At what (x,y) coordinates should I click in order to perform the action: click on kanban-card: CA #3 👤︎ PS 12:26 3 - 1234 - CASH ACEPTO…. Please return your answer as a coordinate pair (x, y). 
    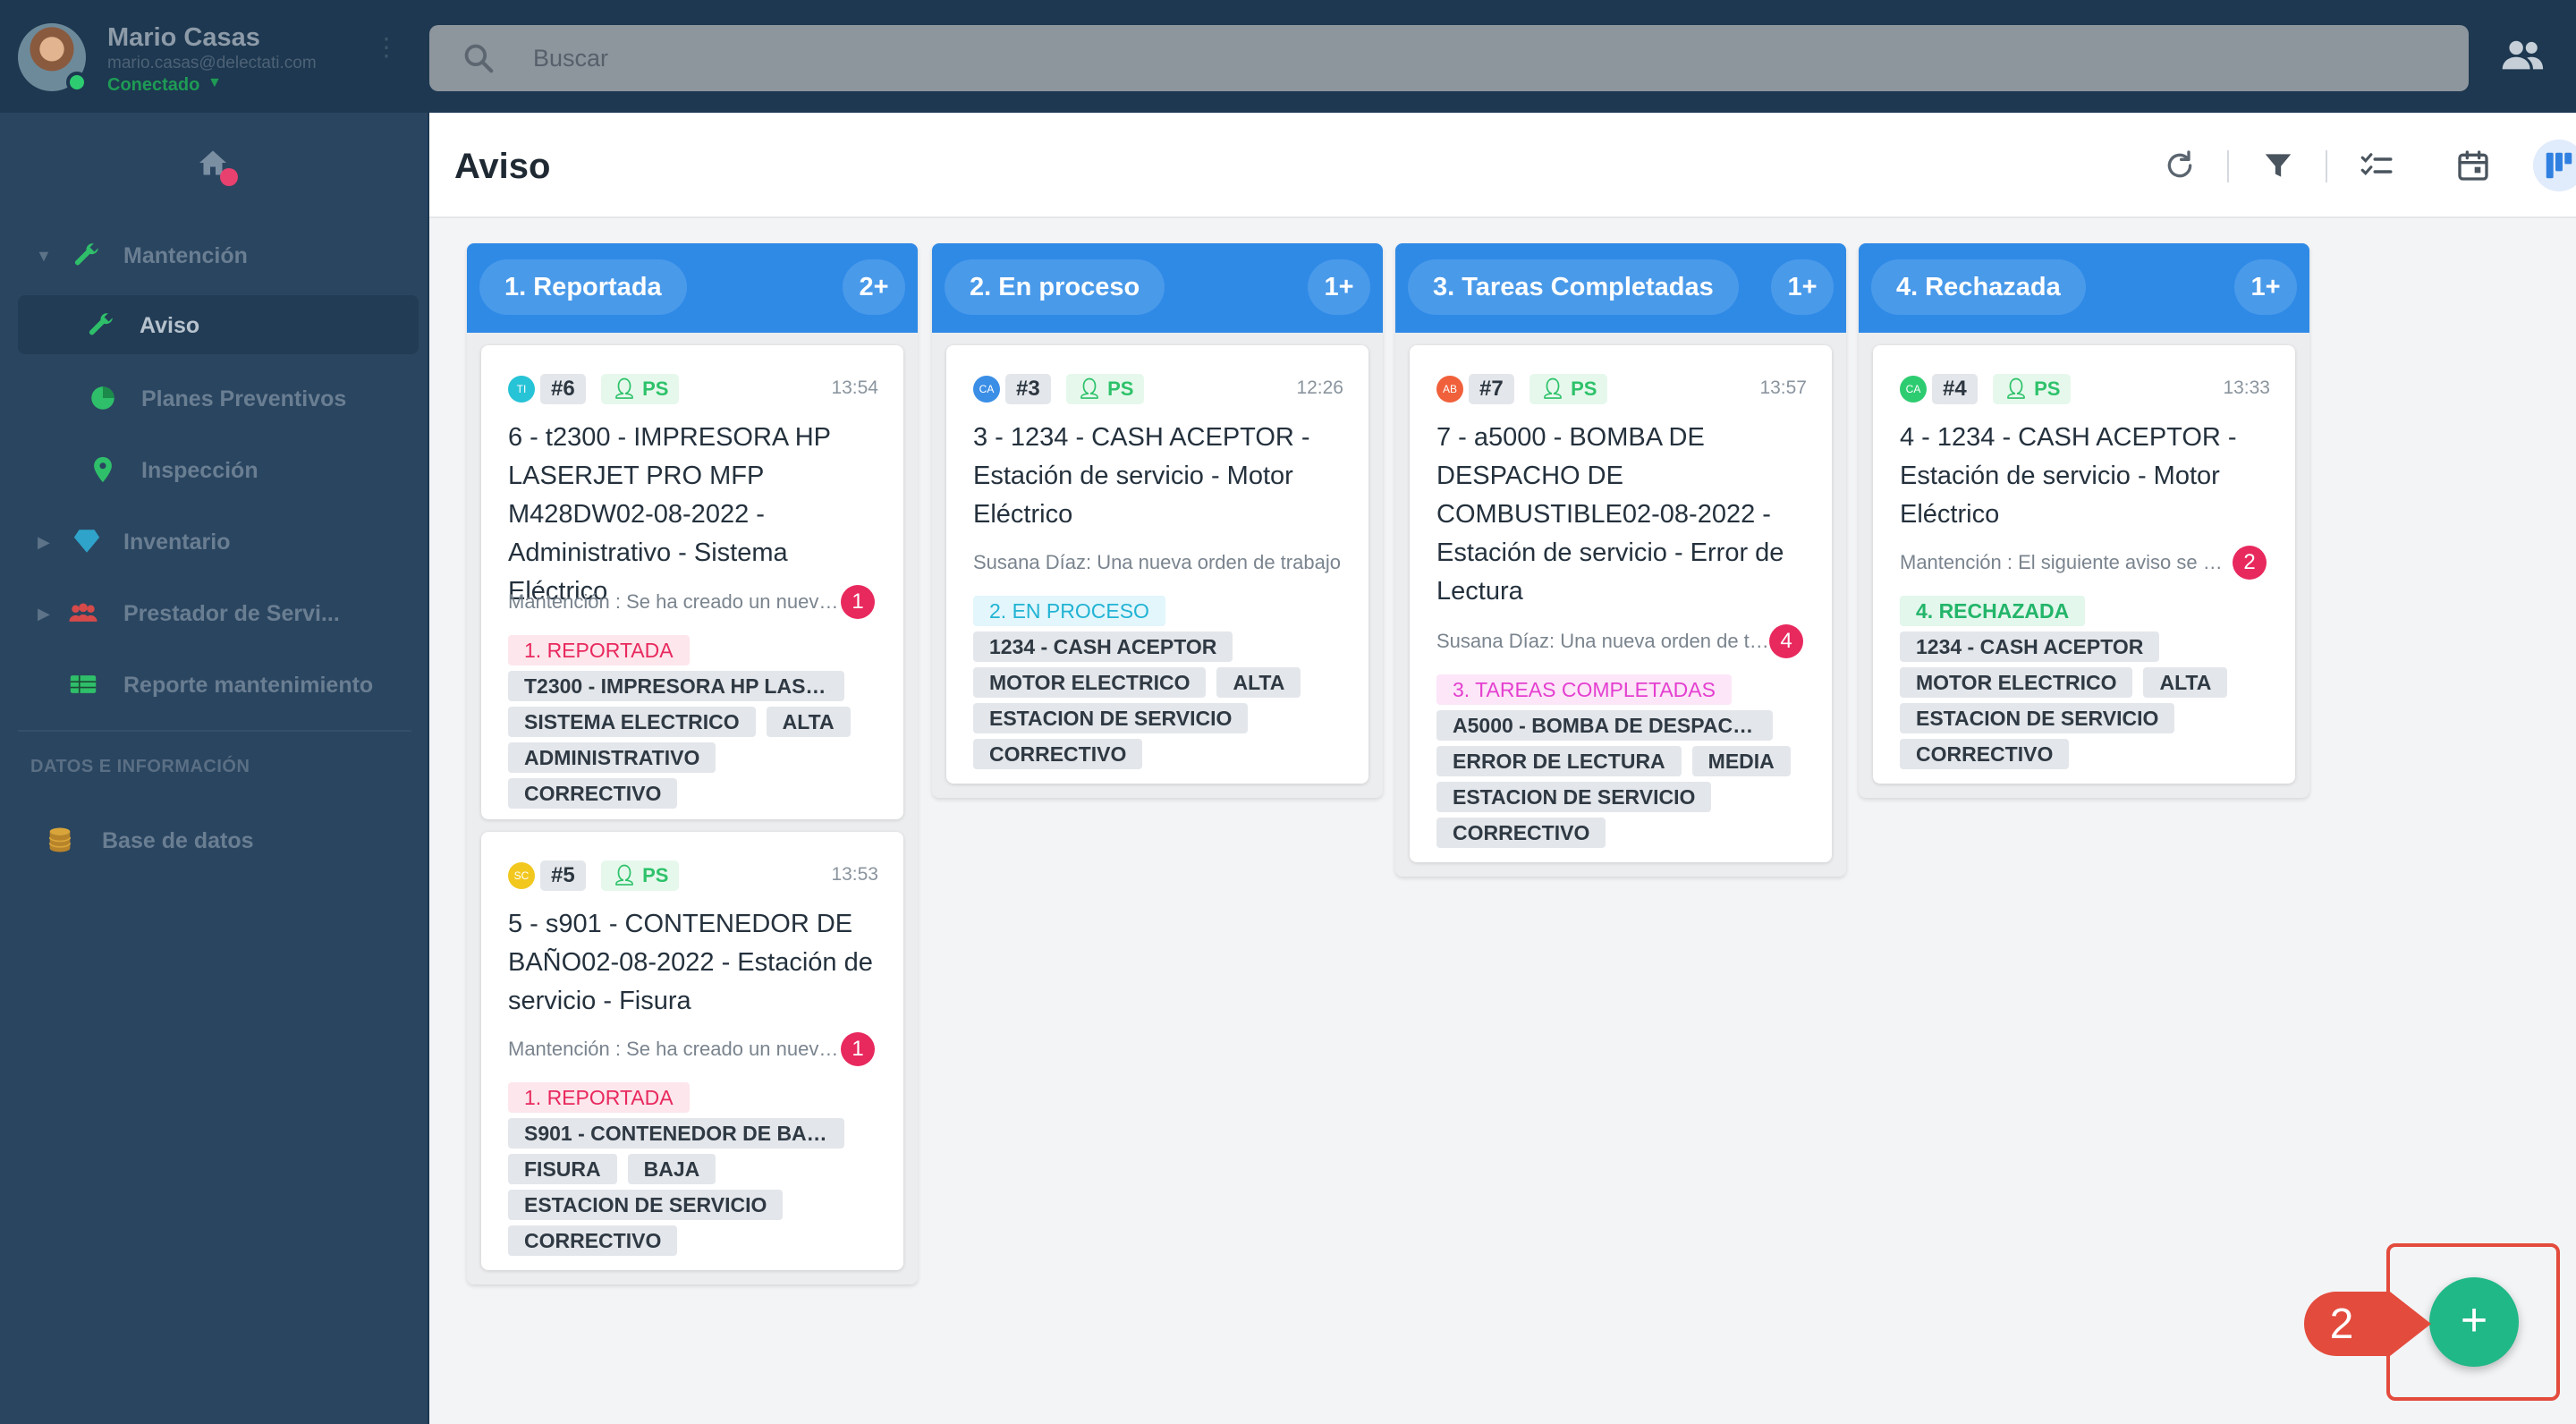
    Looking at the image, I should click on (1157, 564).